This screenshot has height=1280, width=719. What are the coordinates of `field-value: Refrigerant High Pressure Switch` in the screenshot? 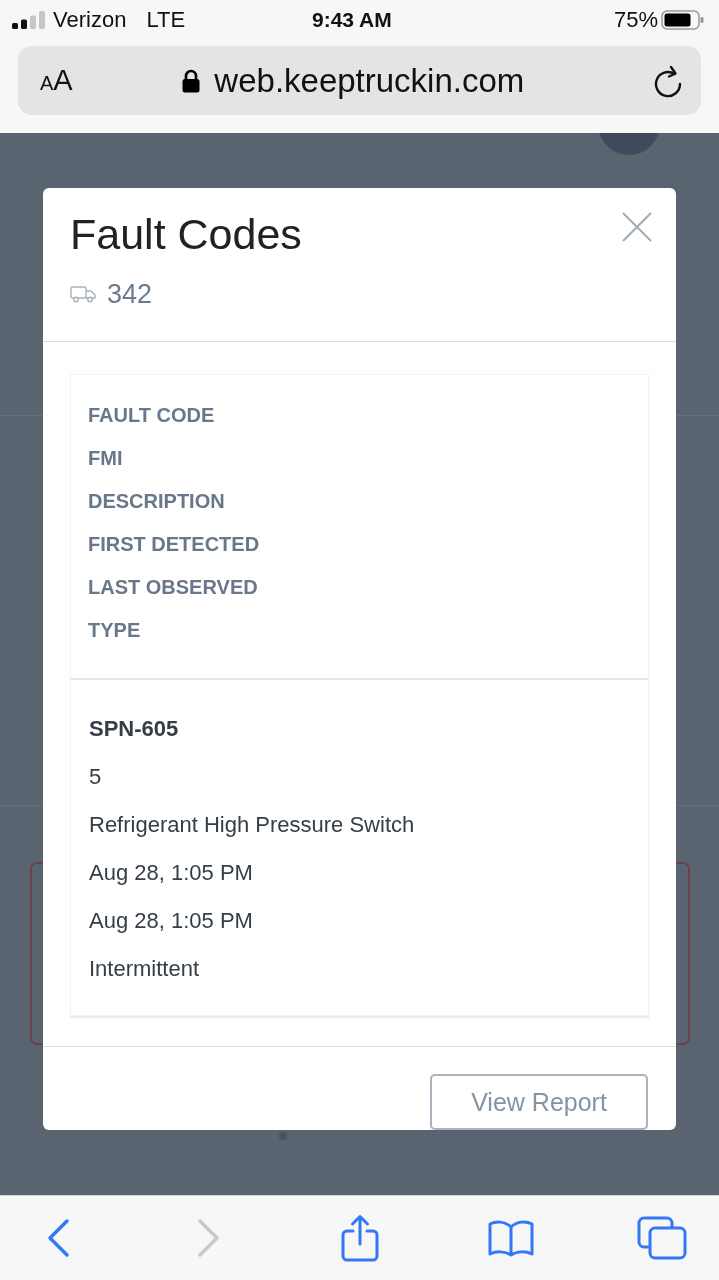 It's located at (252, 825).